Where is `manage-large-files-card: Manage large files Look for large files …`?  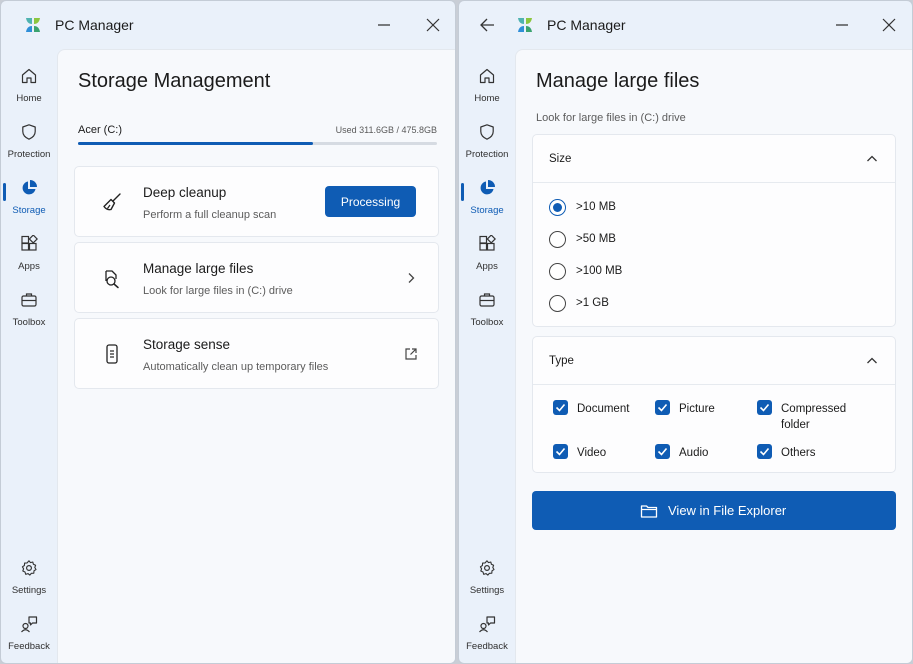 manage-large-files-card: Manage large files Look for large files … is located at coordinates (256, 277).